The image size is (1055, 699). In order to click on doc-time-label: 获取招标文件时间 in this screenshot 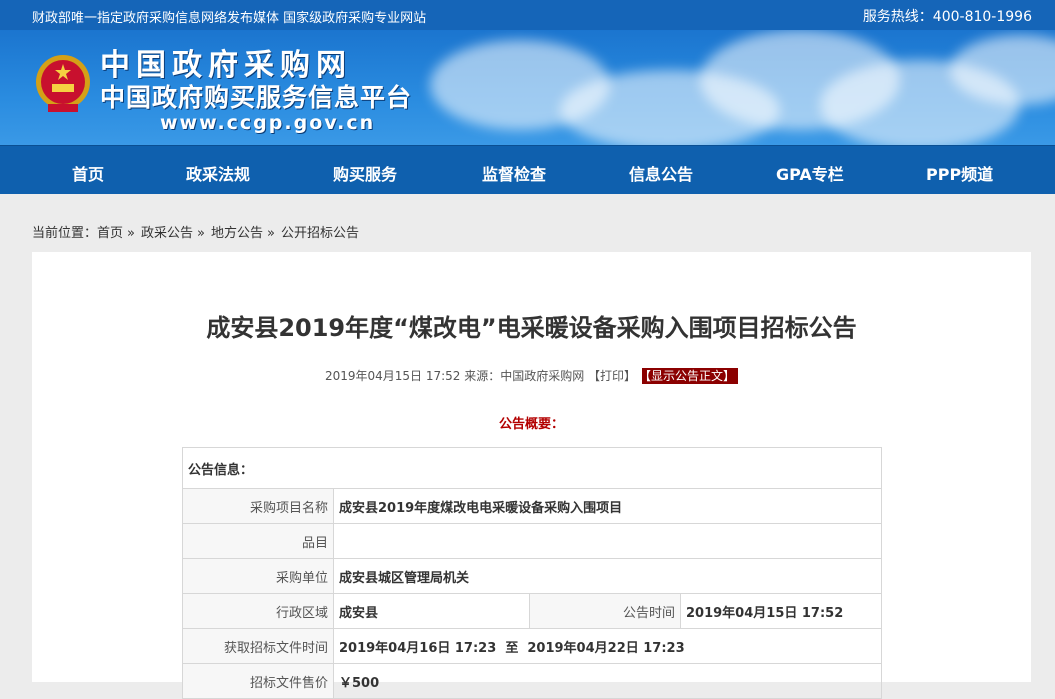, I will do `click(258, 646)`.